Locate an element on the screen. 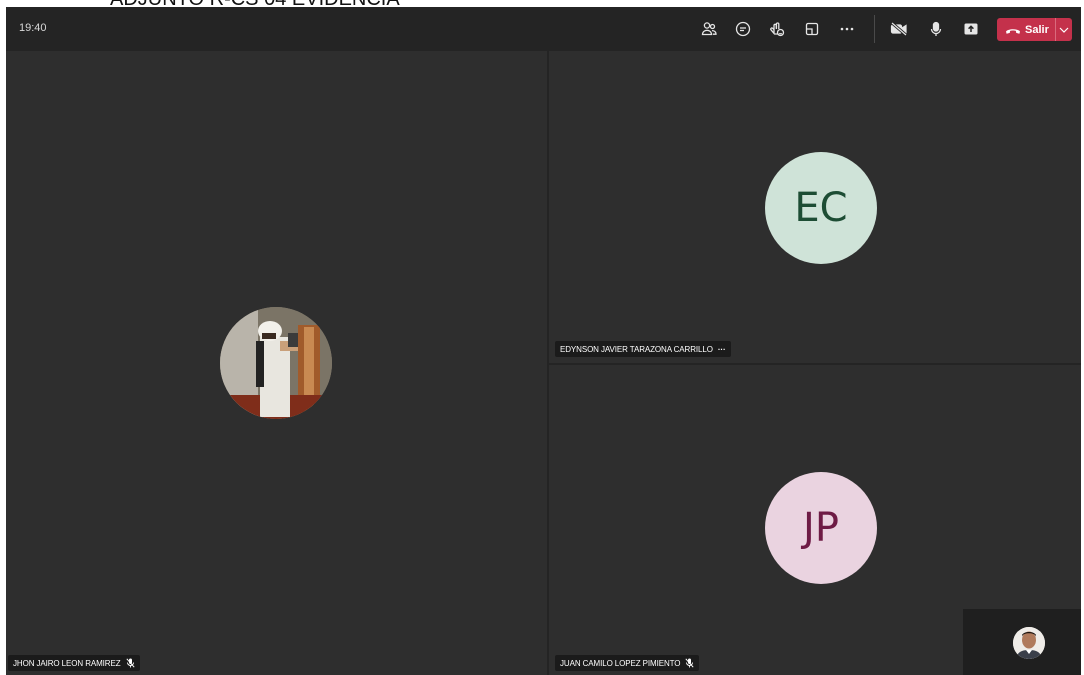 The width and height of the screenshot is (1084, 675). phone-icon is located at coordinates (1013, 31).